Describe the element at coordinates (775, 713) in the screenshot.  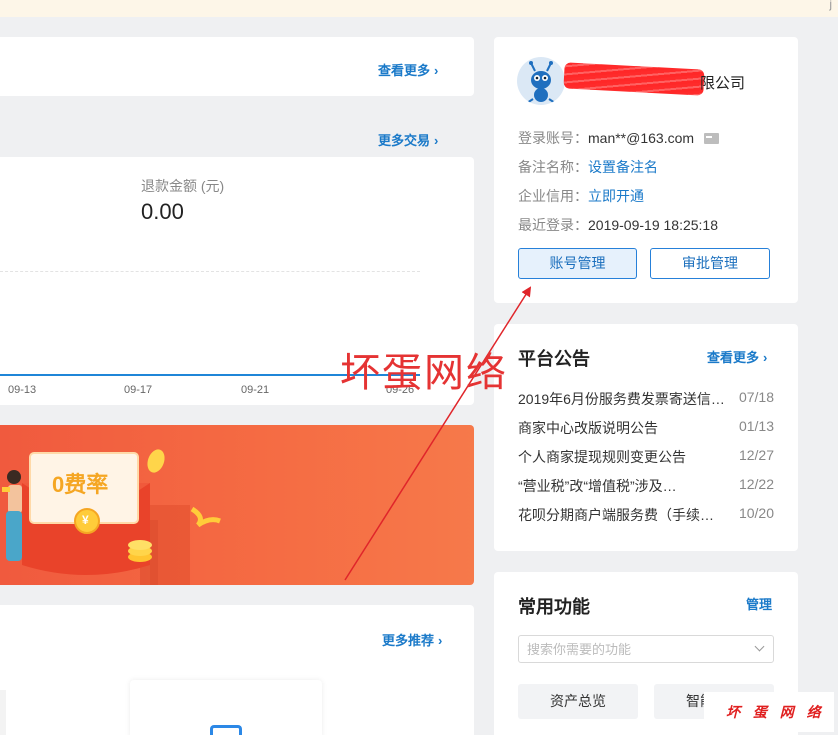
I see `watermark-text-small: 坏 蛋 网 络` at that location.